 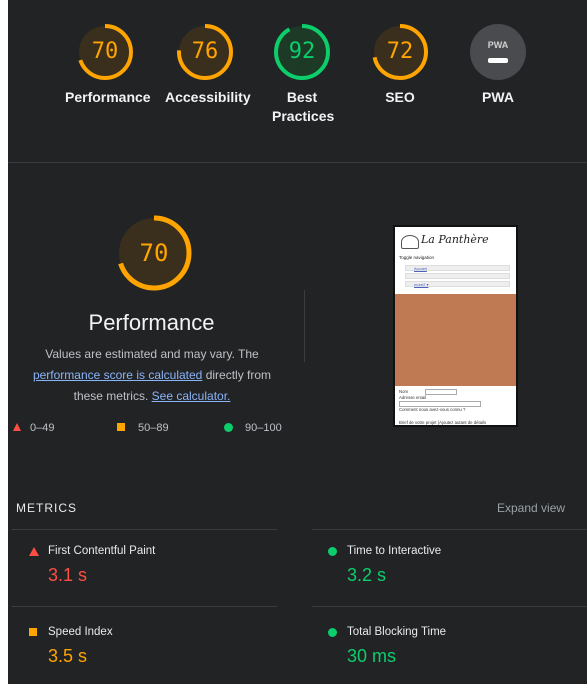 I want to click on nav-item: more2 ▾, so click(x=457, y=284).